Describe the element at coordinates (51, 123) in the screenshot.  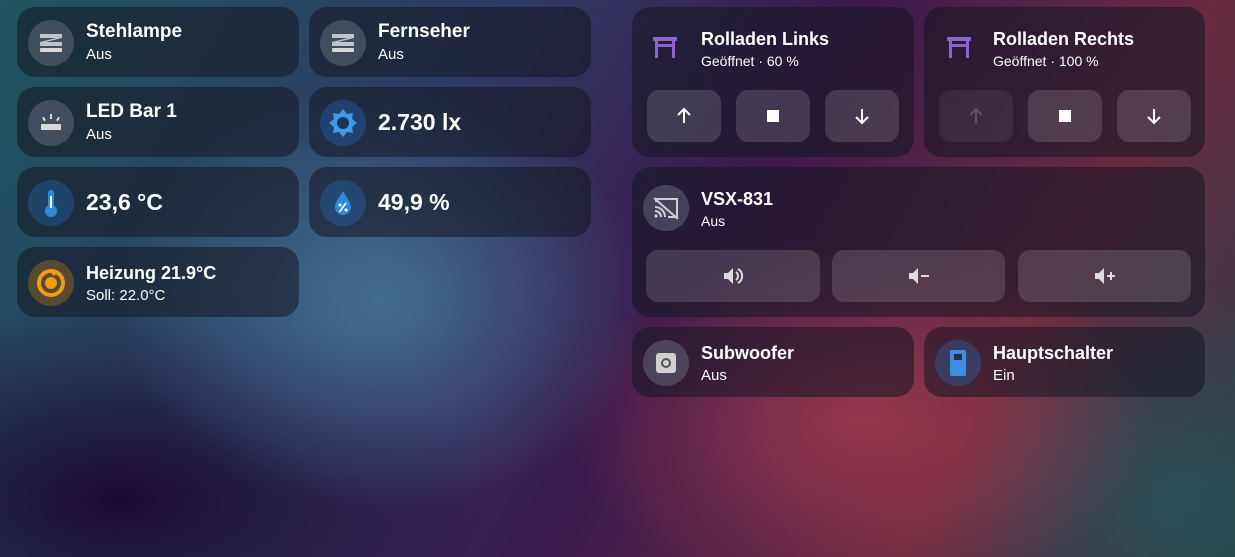
I see `ceiling-light-icon` at that location.